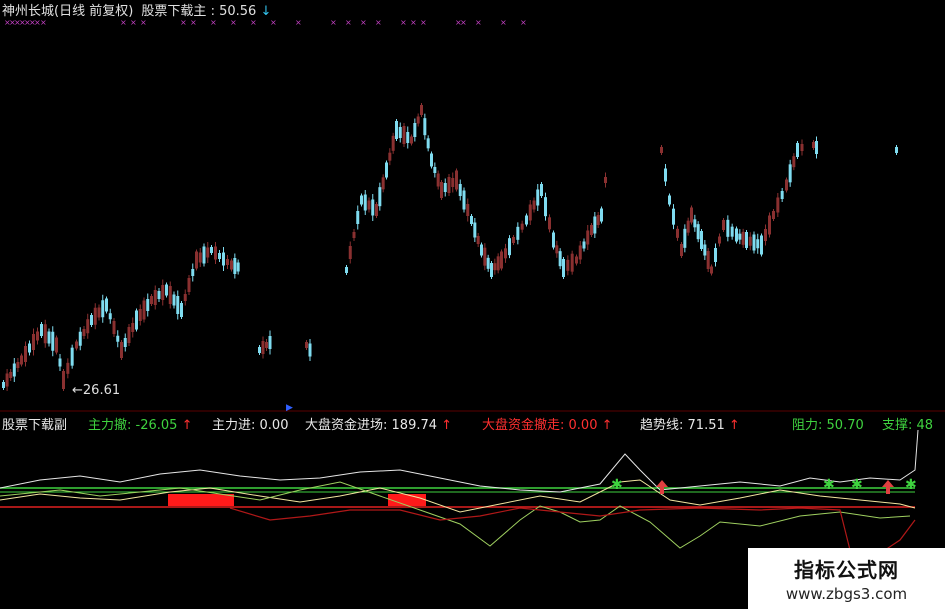 The width and height of the screenshot is (945, 609). What do you see at coordinates (617, 485) in the screenshot?
I see `green-star-icon: ✱` at bounding box center [617, 485].